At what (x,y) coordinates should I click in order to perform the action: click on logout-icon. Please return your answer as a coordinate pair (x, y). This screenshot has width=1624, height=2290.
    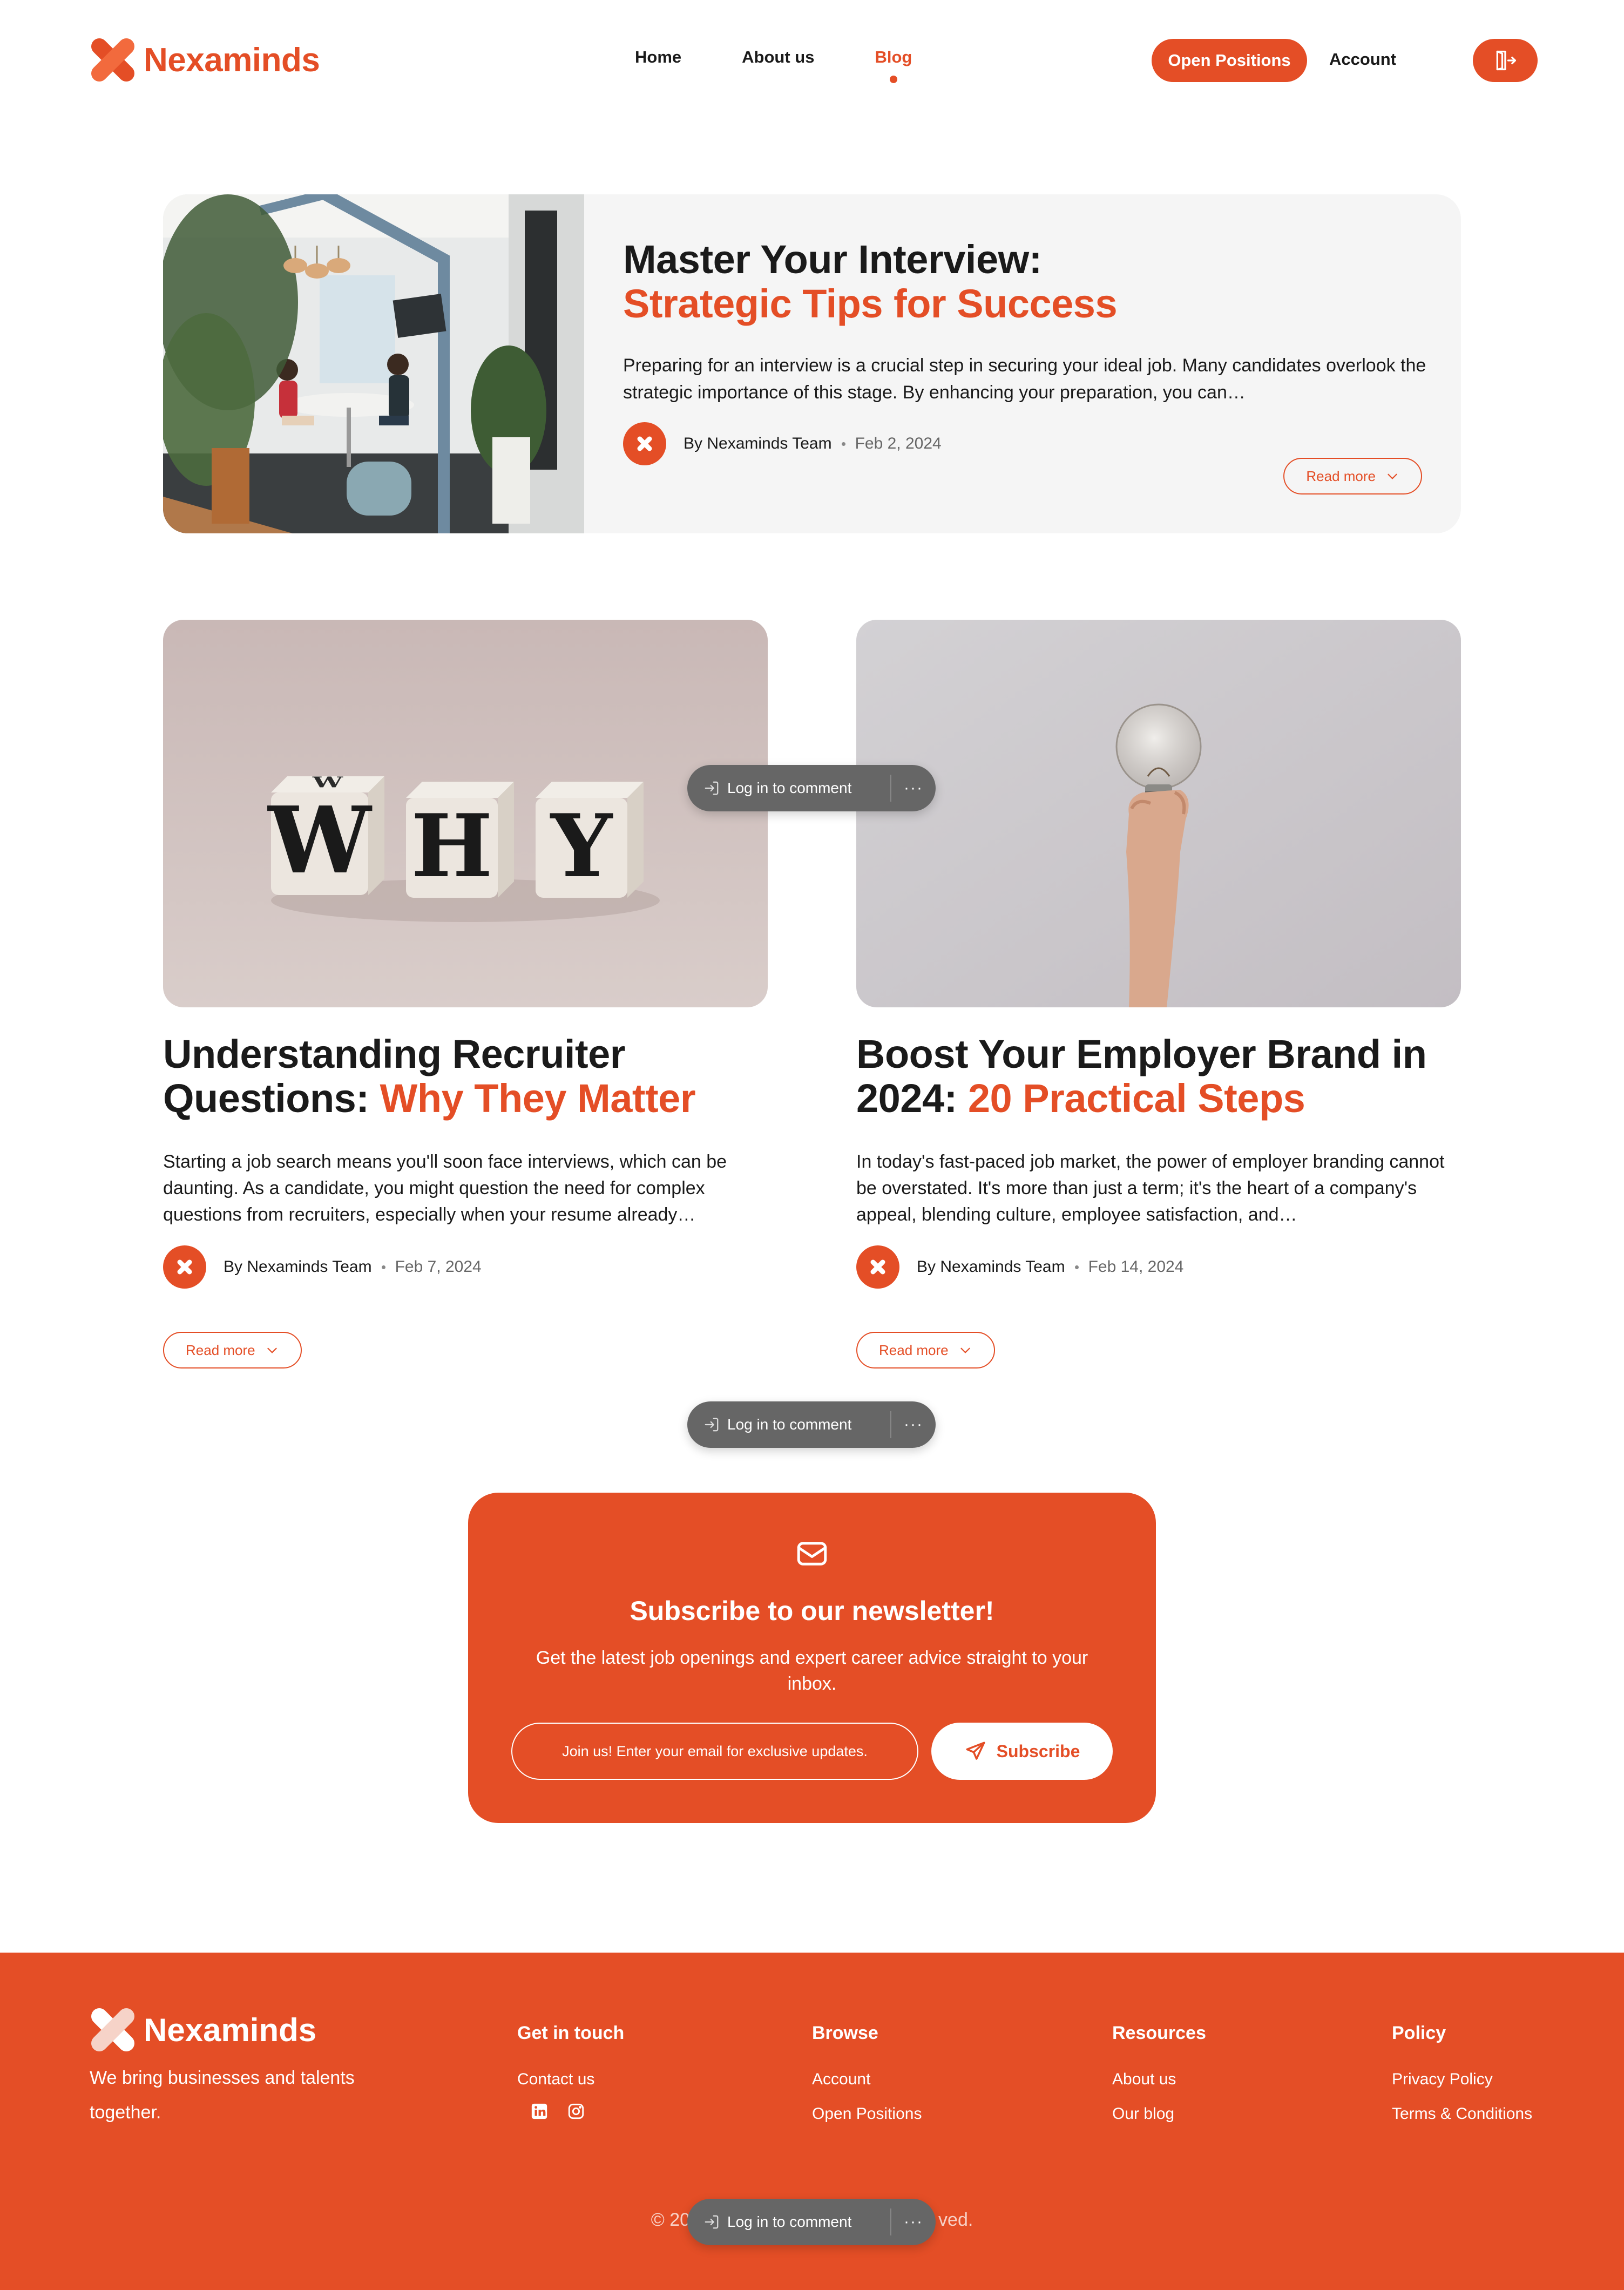
    Looking at the image, I should click on (1506, 60).